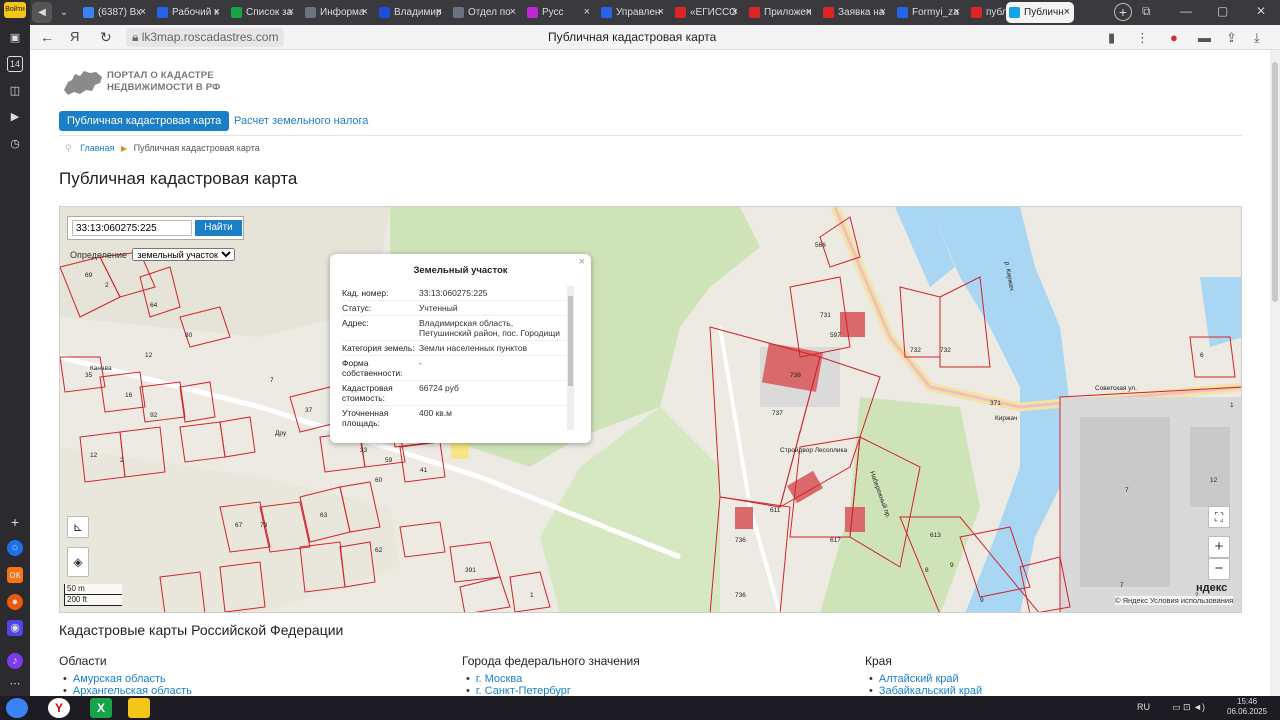 Image resolution: width=1280 pixels, height=720 pixels. Describe the element at coordinates (101, 708) in the screenshot. I see `excel-icon: X` at that location.